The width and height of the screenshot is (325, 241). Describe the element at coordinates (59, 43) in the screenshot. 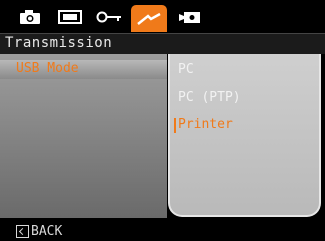

I see `page-title: Transmission` at that location.